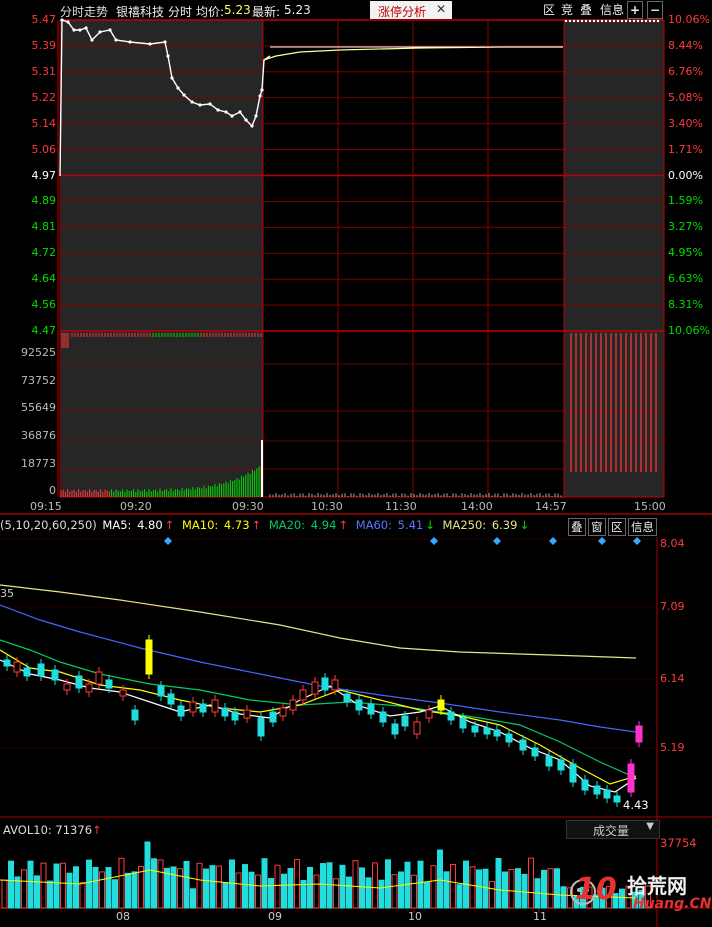 This screenshot has height=927, width=712. Describe the element at coordinates (248, 506) in the screenshot. I see `time-tick: 09:30` at that location.